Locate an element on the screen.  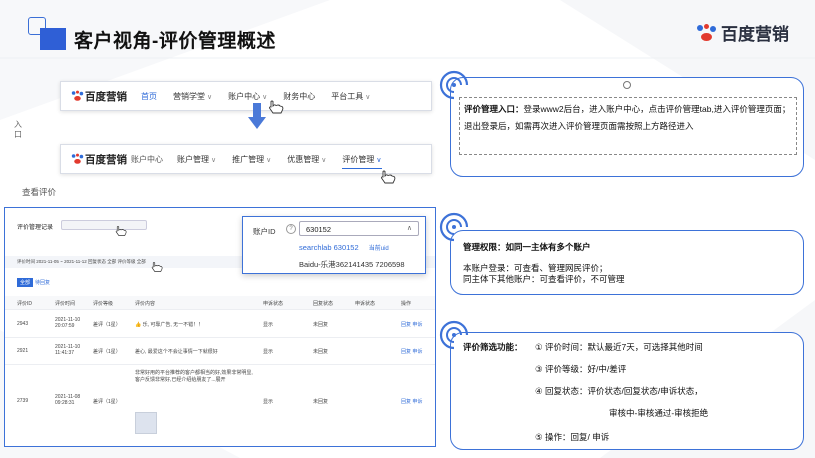
column-header: 操作 is located at coordinates (406, 304).